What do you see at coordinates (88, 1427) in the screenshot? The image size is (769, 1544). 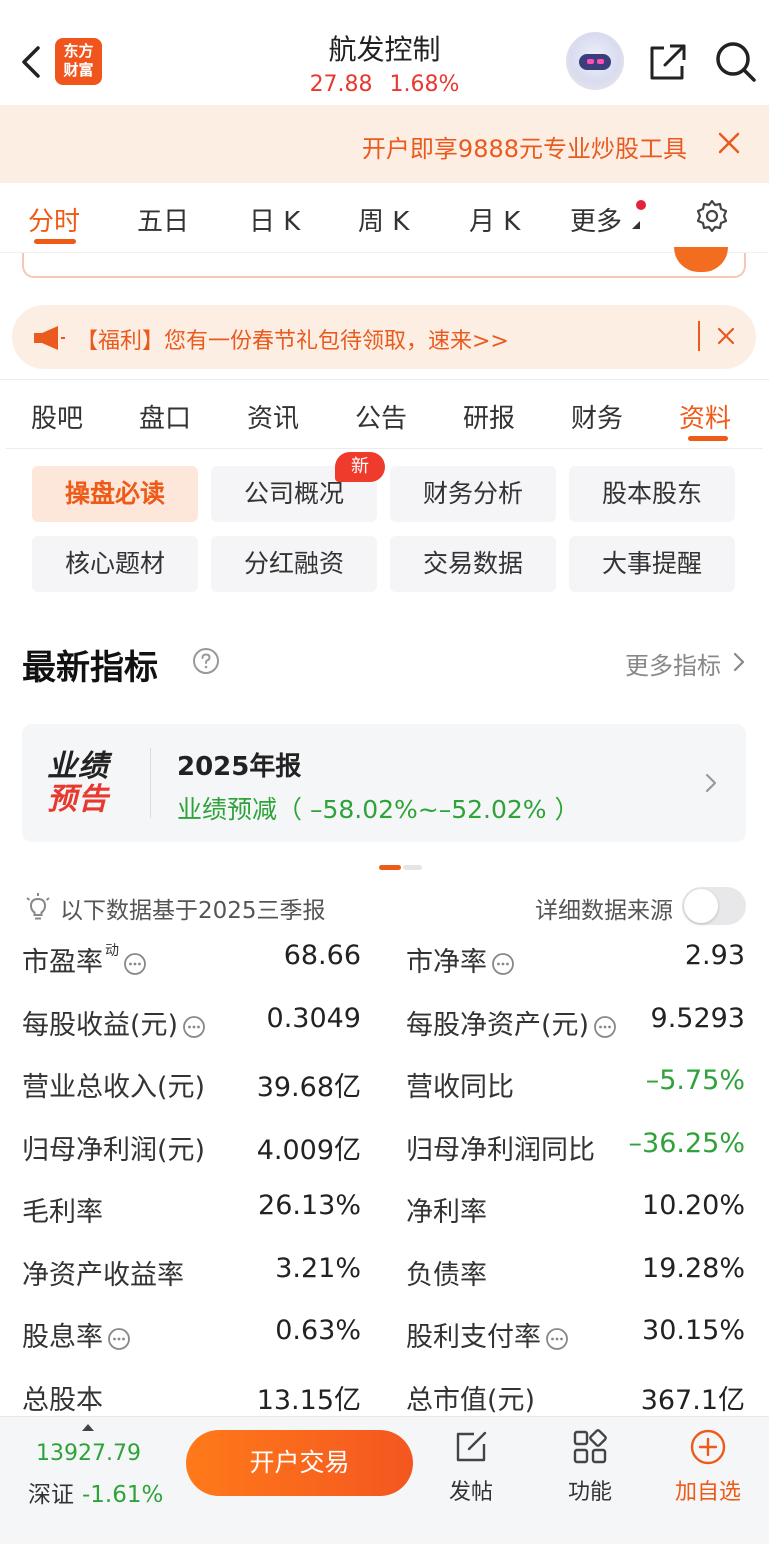 I see `expand-up-icon` at bounding box center [88, 1427].